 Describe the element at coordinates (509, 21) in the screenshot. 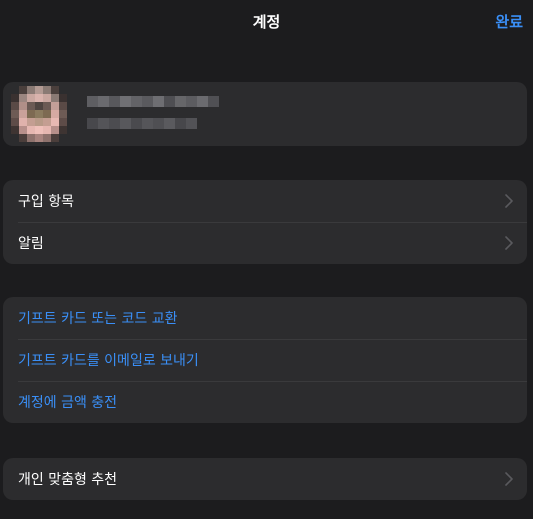

I see `done-button: 완료` at that location.